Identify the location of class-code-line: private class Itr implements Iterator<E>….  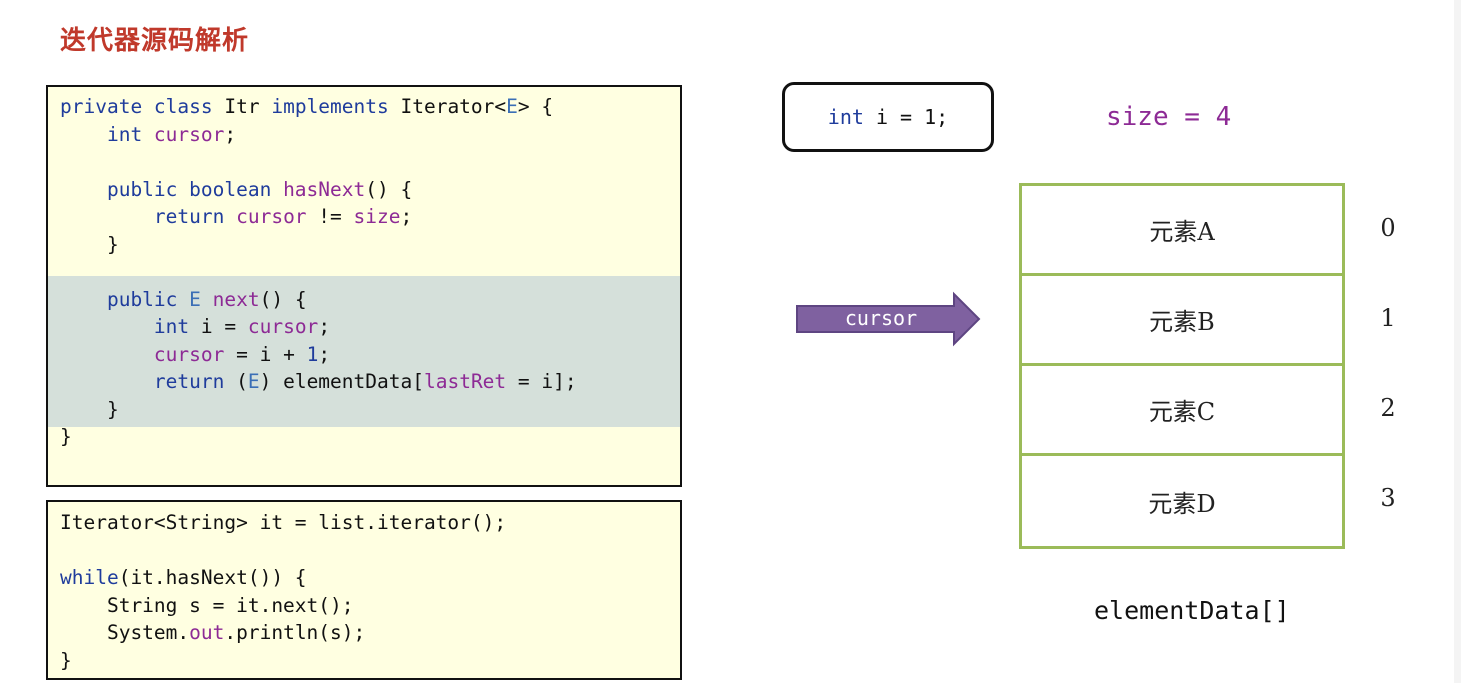
(307, 106).